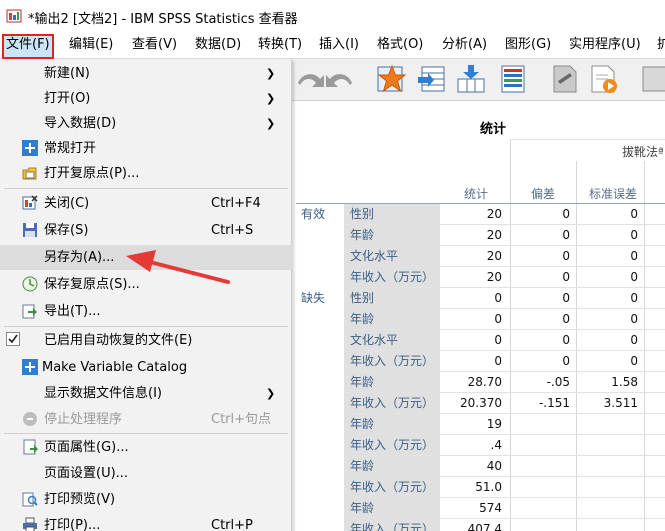  I want to click on goto-variable-icon, so click(471, 79).